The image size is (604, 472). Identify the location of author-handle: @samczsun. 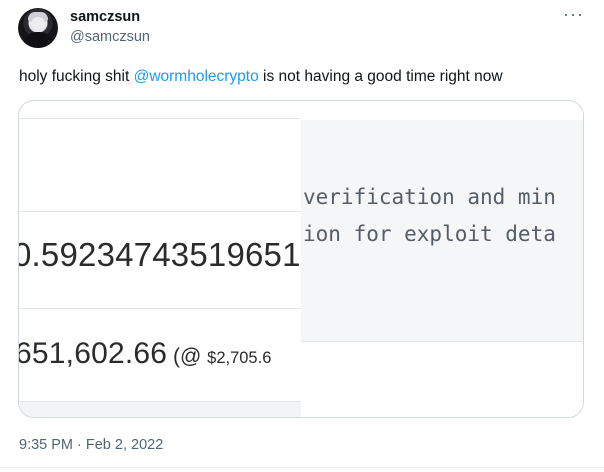
(110, 37).